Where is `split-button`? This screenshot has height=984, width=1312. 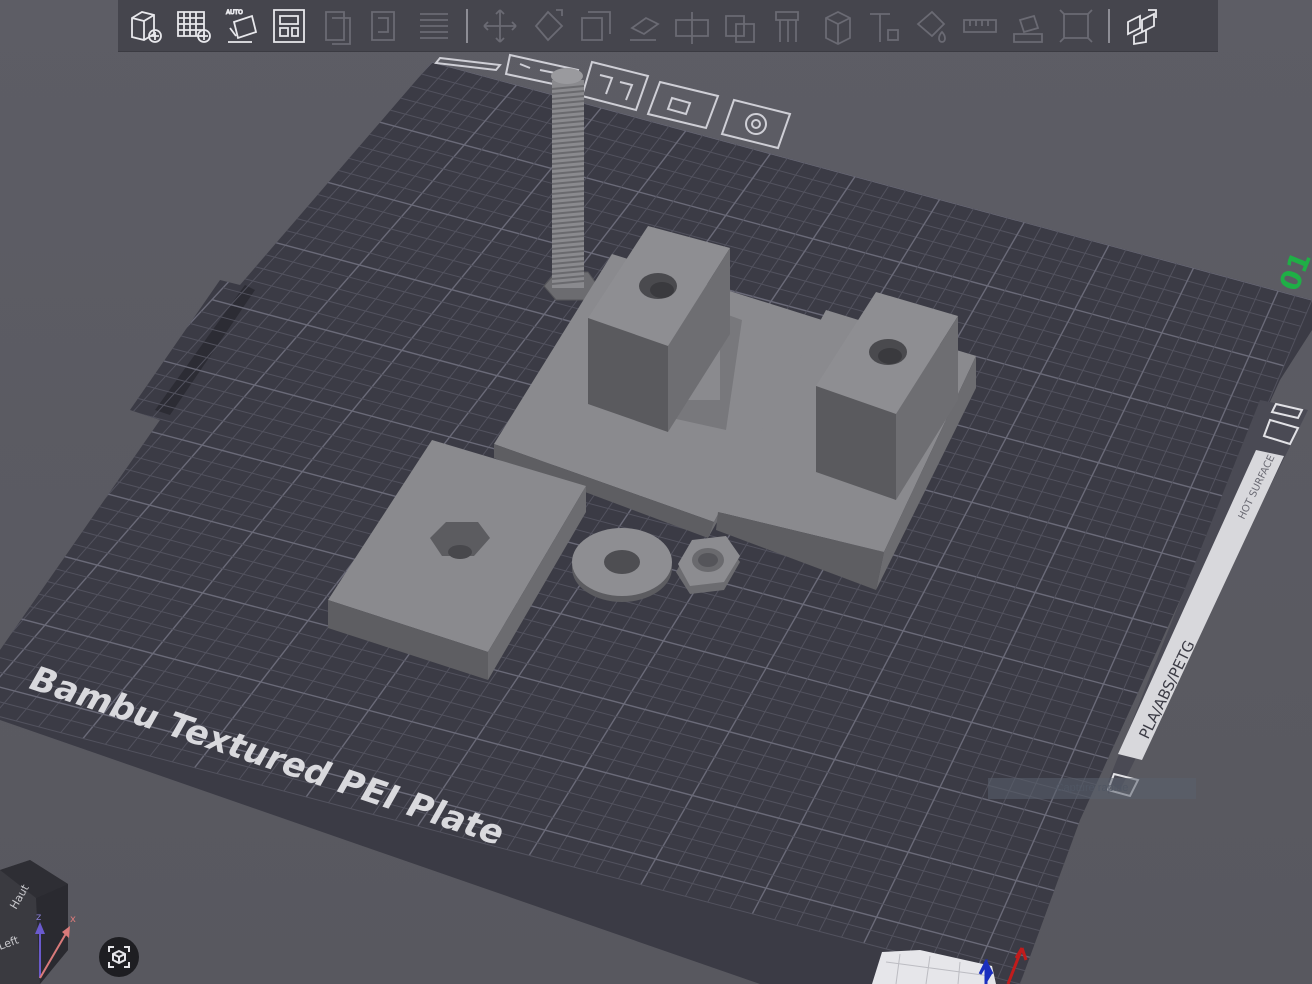
split-button is located at coordinates (1076, 26).